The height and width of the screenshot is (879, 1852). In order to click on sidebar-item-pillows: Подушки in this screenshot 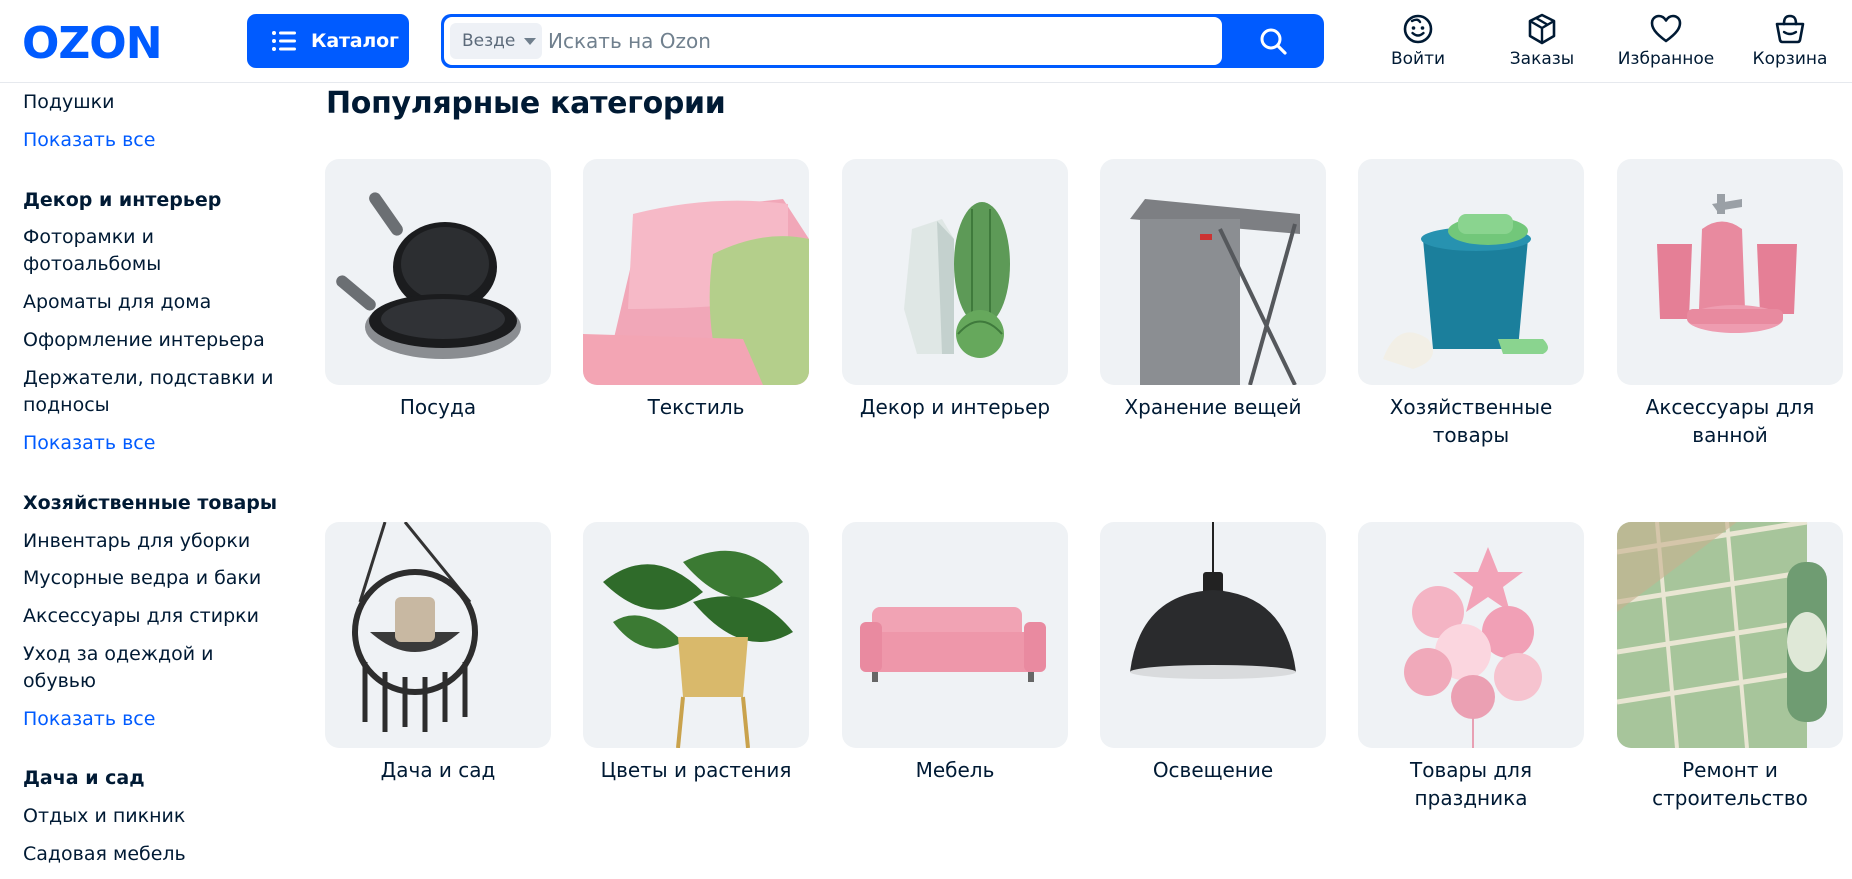, I will do `click(150, 102)`.